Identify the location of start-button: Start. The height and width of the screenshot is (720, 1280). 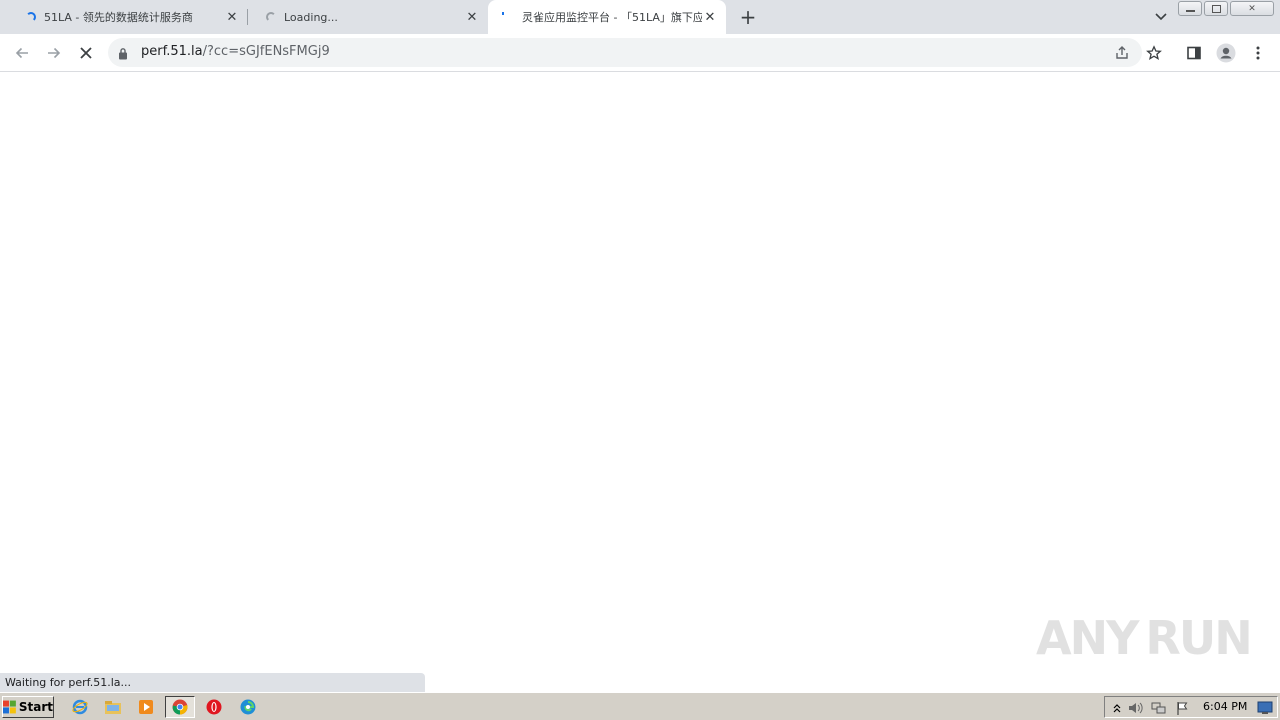
(28, 707).